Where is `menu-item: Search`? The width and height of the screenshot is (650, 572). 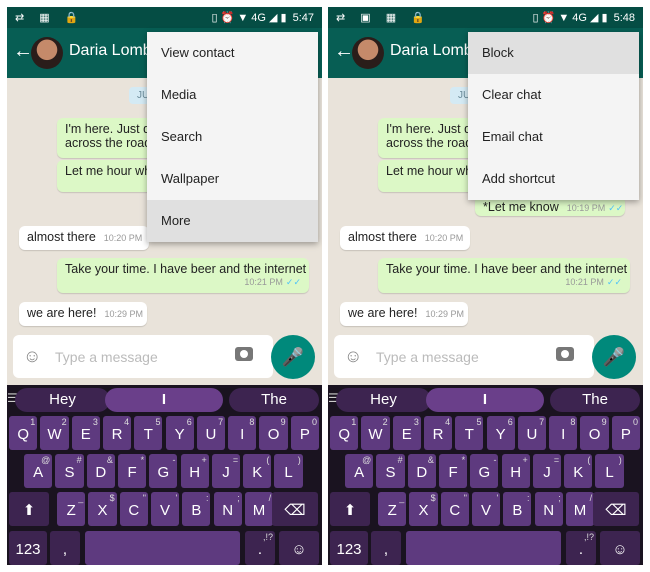 menu-item: Search is located at coordinates (232, 137).